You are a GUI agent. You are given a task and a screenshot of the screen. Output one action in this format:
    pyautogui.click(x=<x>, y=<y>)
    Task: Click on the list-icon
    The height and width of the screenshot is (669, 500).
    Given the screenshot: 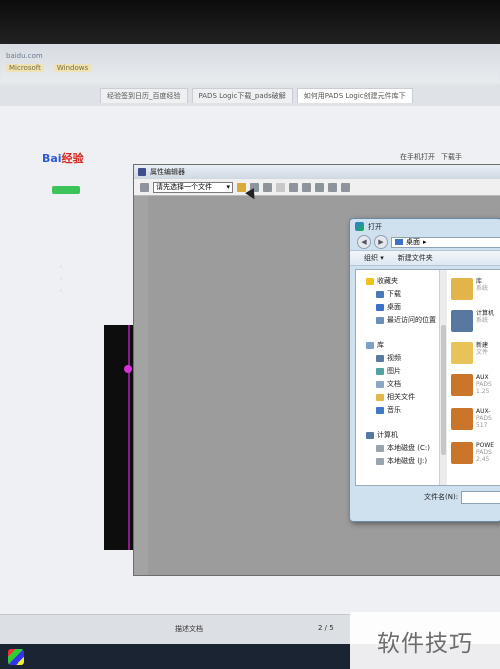 What is the action you would take?
    pyautogui.click(x=345, y=187)
    